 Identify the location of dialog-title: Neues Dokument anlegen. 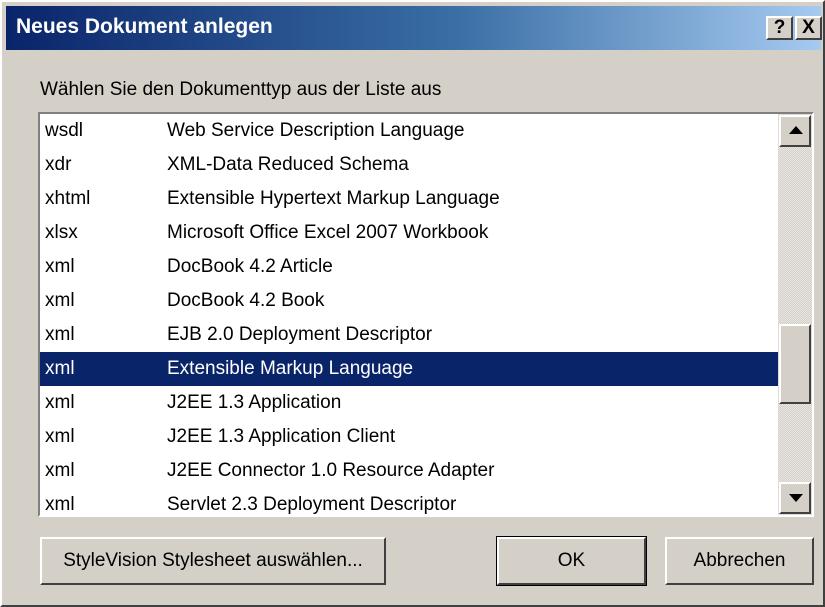
(144, 26).